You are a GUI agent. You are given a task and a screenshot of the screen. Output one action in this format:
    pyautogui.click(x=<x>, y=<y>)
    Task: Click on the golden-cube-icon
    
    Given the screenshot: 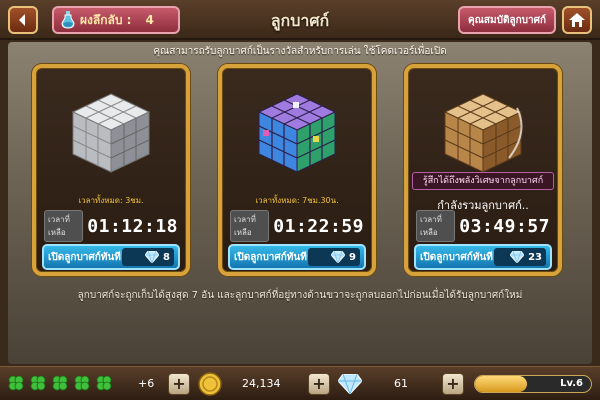 What is the action you would take?
    pyautogui.click(x=483, y=133)
    